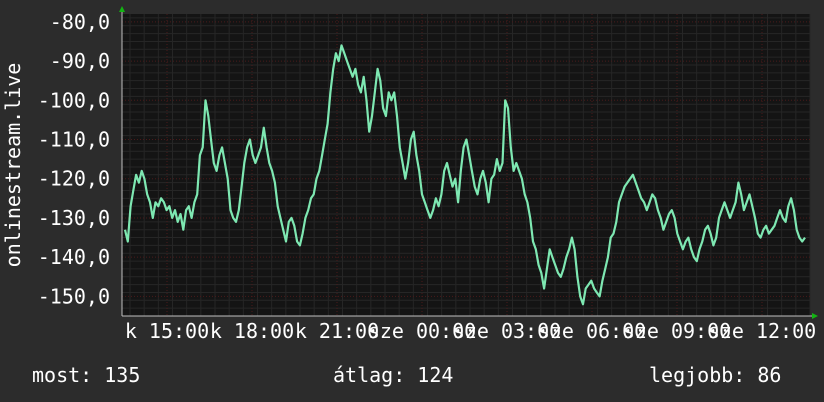  Describe the element at coordinates (74, 179) in the screenshot. I see `y-tick-label: -120,0` at that location.